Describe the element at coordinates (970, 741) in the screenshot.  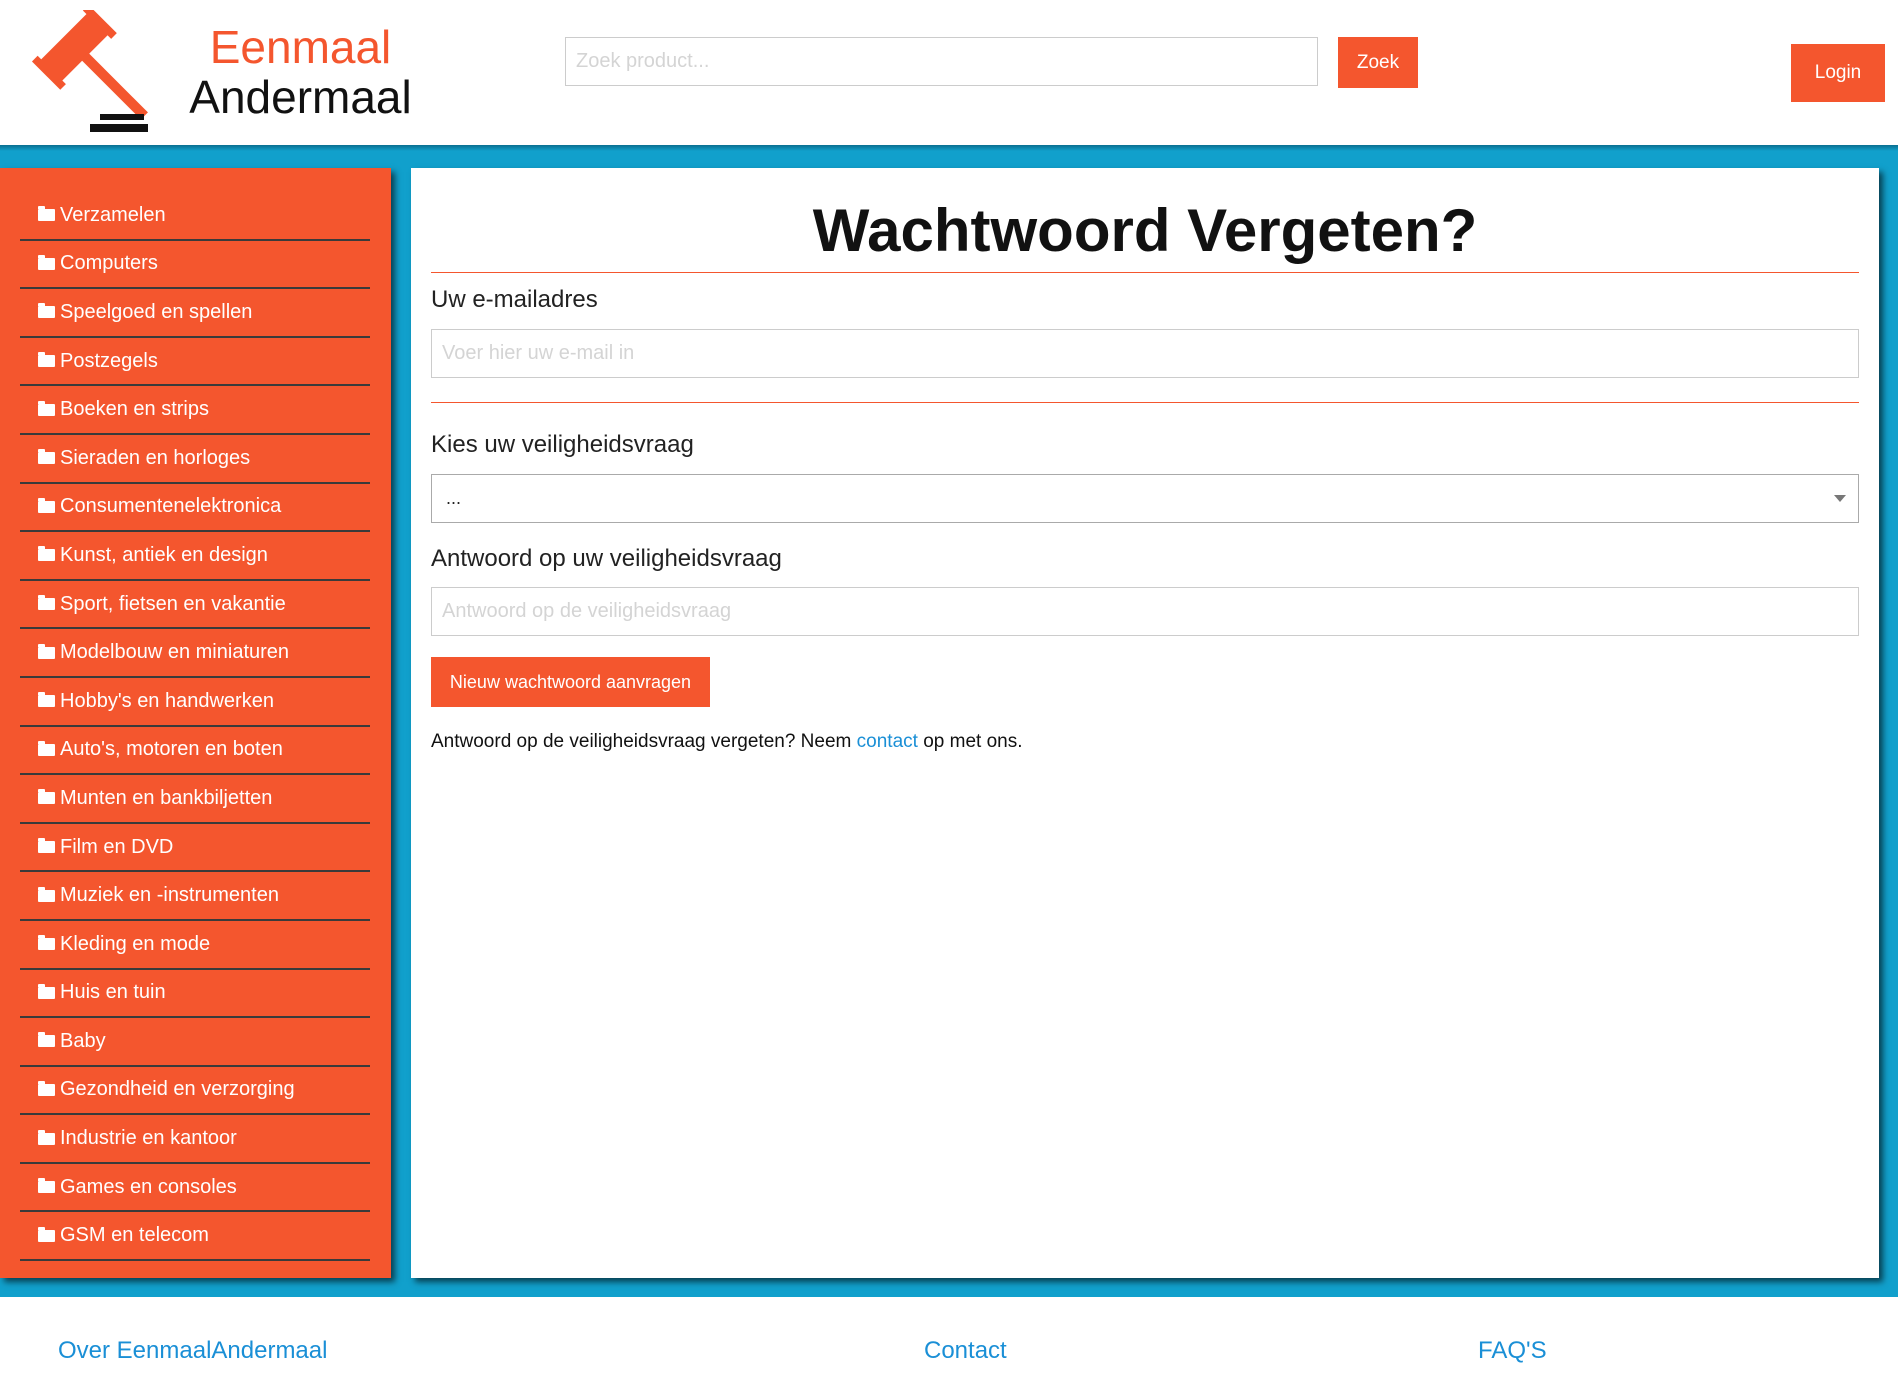
I see `help-text-after: op met ons.` at that location.